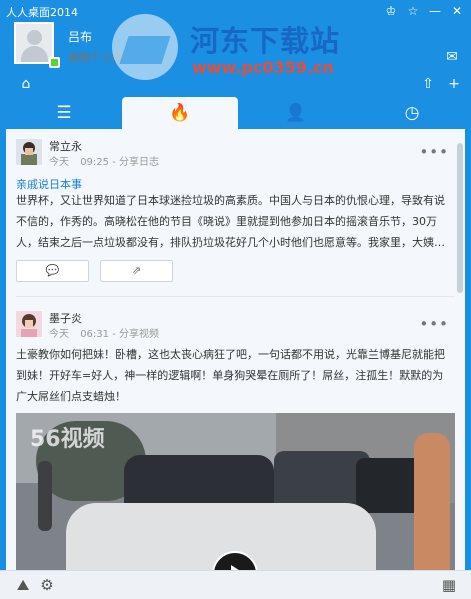 The height and width of the screenshot is (599, 471). I want to click on nav-tabs: ☰ 🔥 👤 ◷, so click(235, 113).